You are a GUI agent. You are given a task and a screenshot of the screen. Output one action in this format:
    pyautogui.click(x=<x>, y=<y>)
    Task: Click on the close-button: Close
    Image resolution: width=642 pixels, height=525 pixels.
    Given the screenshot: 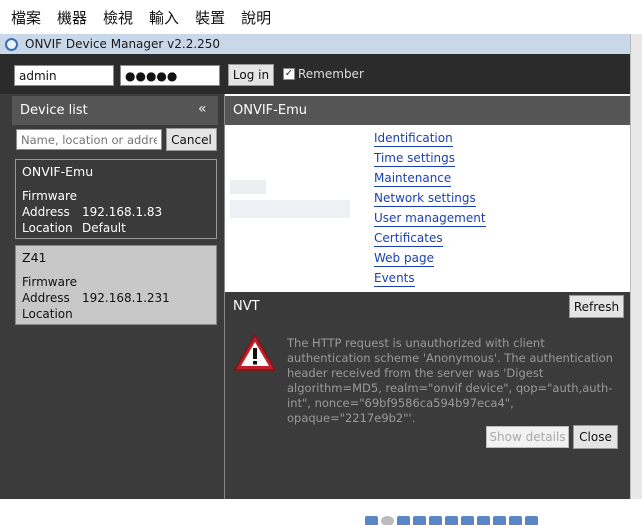 What is the action you would take?
    pyautogui.click(x=595, y=437)
    